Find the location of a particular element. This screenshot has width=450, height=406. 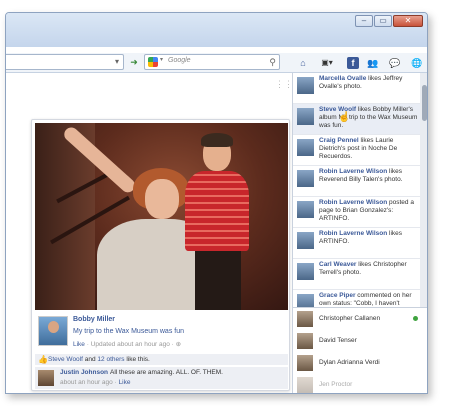

thumbs-up-icon: 👍 is located at coordinates (43, 359).